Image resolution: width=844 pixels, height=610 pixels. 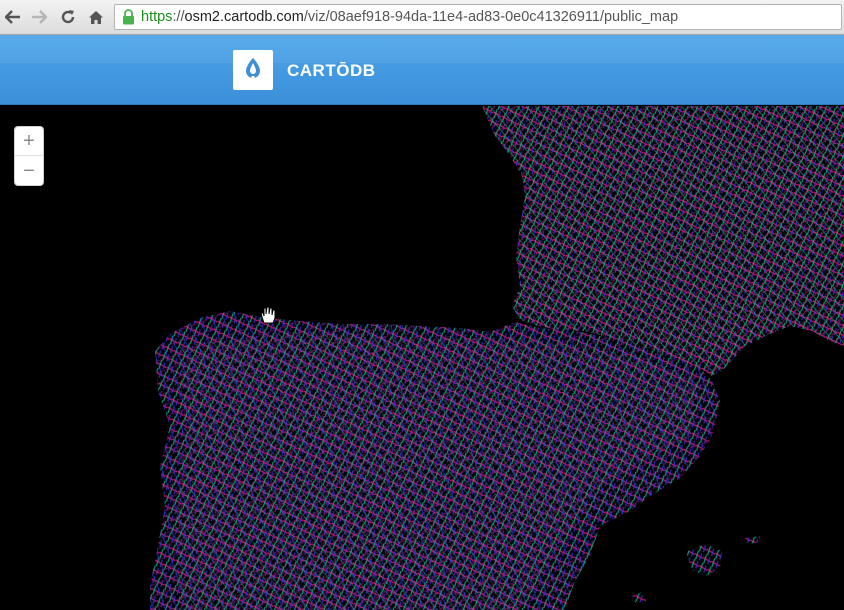 I want to click on home-icon, so click(x=96, y=17).